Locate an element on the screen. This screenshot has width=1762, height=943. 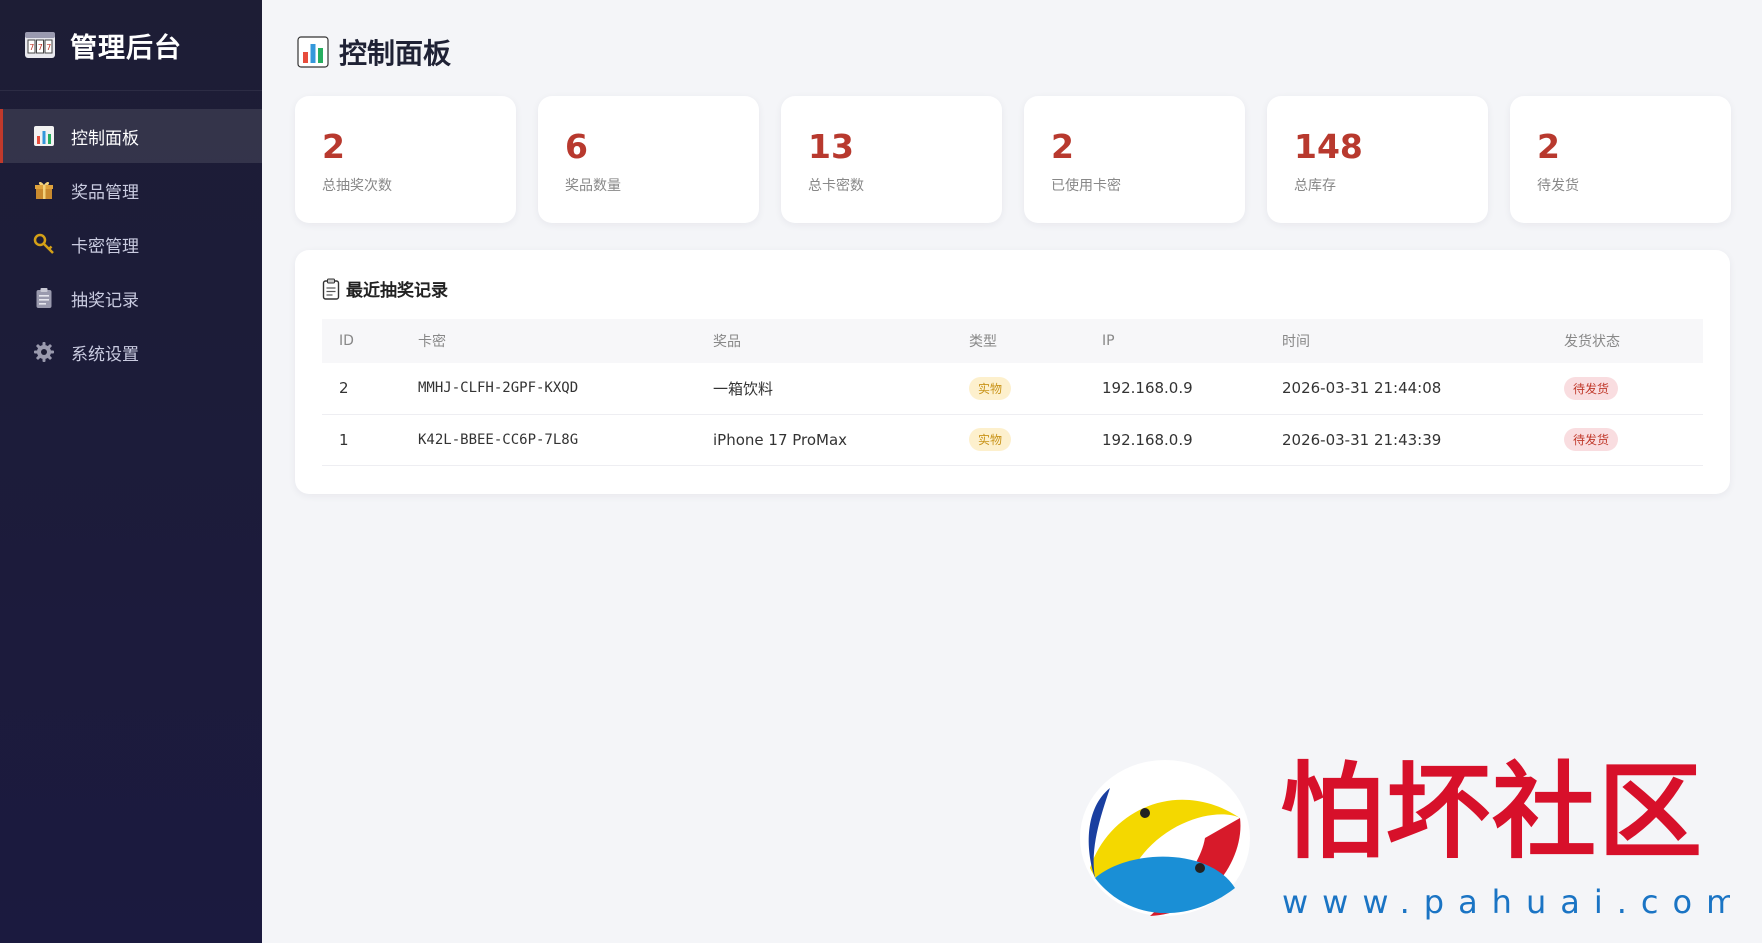
stat-label: 总抽奖次数 is located at coordinates (357, 186).